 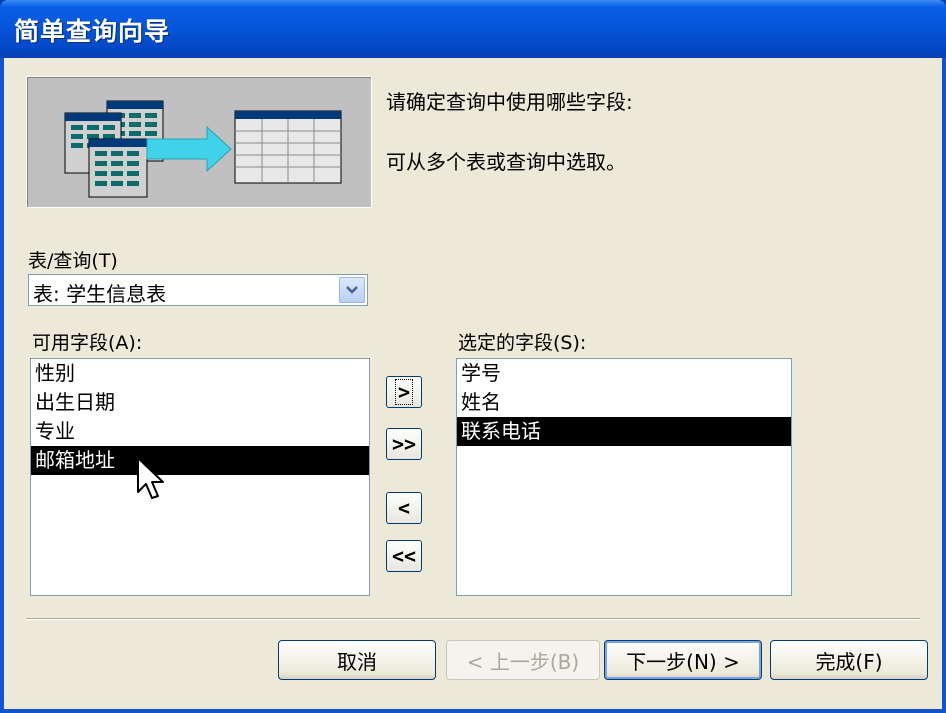 I want to click on add-all-fields-button: >>, so click(x=404, y=444).